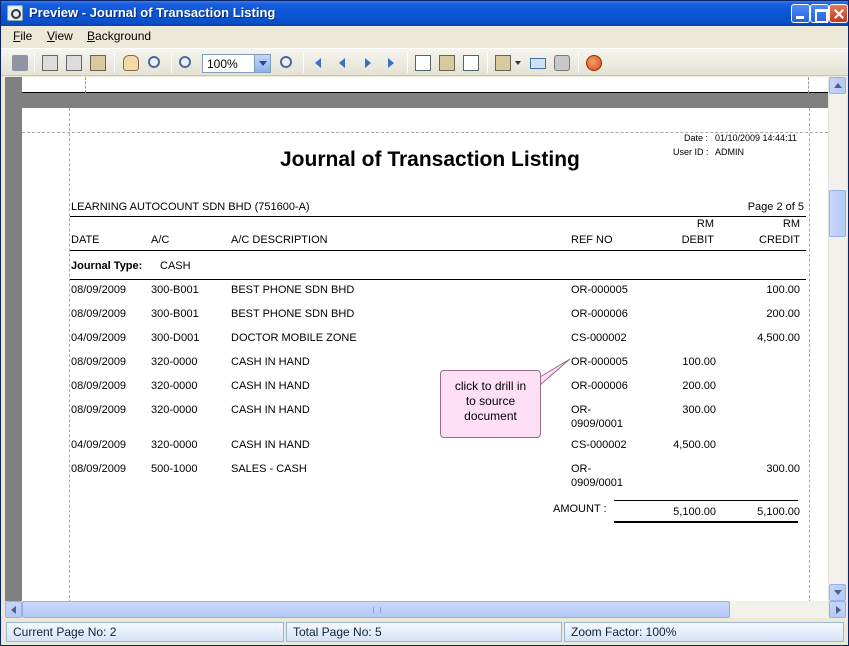 The image size is (849, 646). Describe the element at coordinates (699, 362) in the screenshot. I see `row-debit: 100.00` at that location.